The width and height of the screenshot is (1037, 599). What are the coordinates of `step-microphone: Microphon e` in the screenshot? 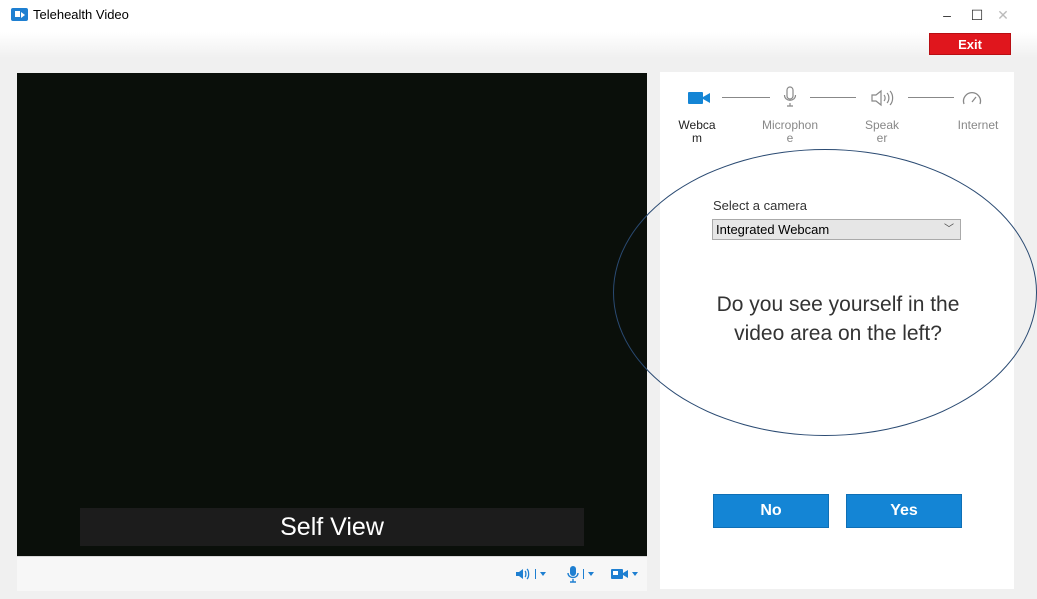 It's located at (790, 132).